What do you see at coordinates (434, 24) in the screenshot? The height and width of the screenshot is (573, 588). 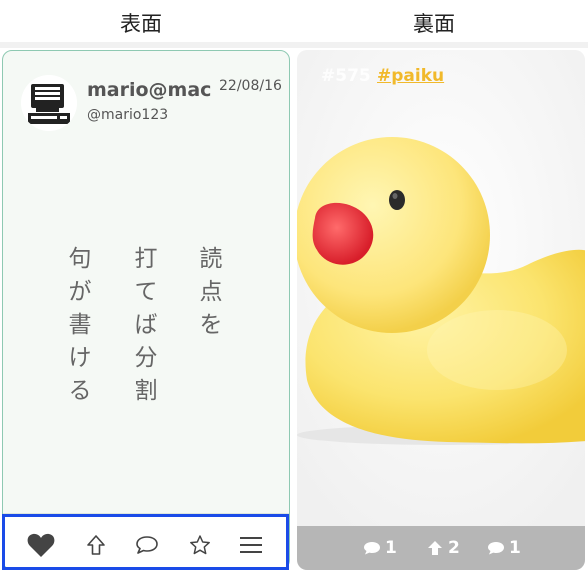 I see `back-label: 裏面` at bounding box center [434, 24].